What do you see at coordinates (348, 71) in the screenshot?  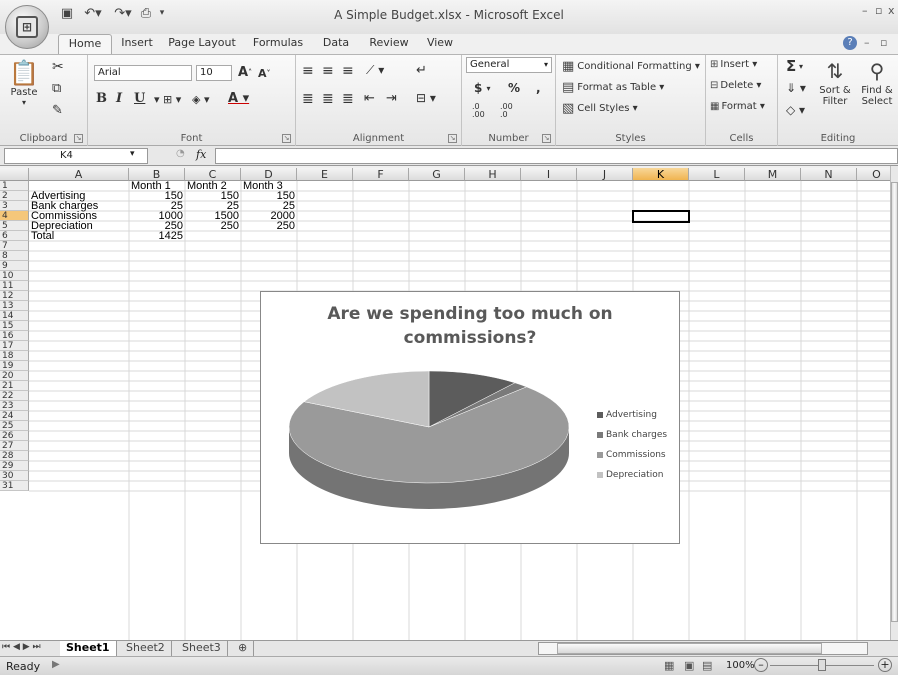 I see `align-bottom-icon: ≡` at bounding box center [348, 71].